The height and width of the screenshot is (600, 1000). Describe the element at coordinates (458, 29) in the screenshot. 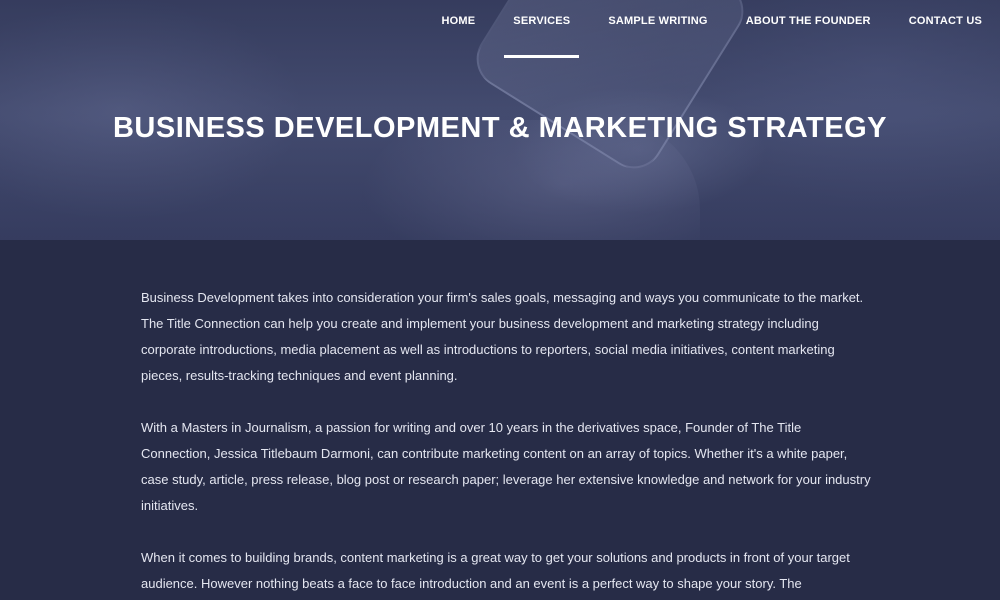

I see `nav-home: HOME` at that location.